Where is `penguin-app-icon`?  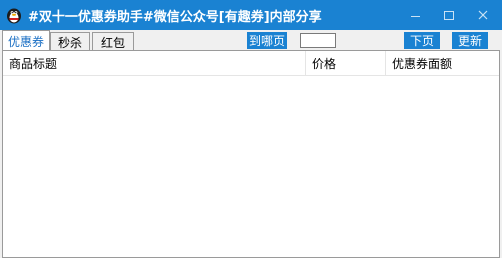
penguin-app-icon is located at coordinates (14, 15).